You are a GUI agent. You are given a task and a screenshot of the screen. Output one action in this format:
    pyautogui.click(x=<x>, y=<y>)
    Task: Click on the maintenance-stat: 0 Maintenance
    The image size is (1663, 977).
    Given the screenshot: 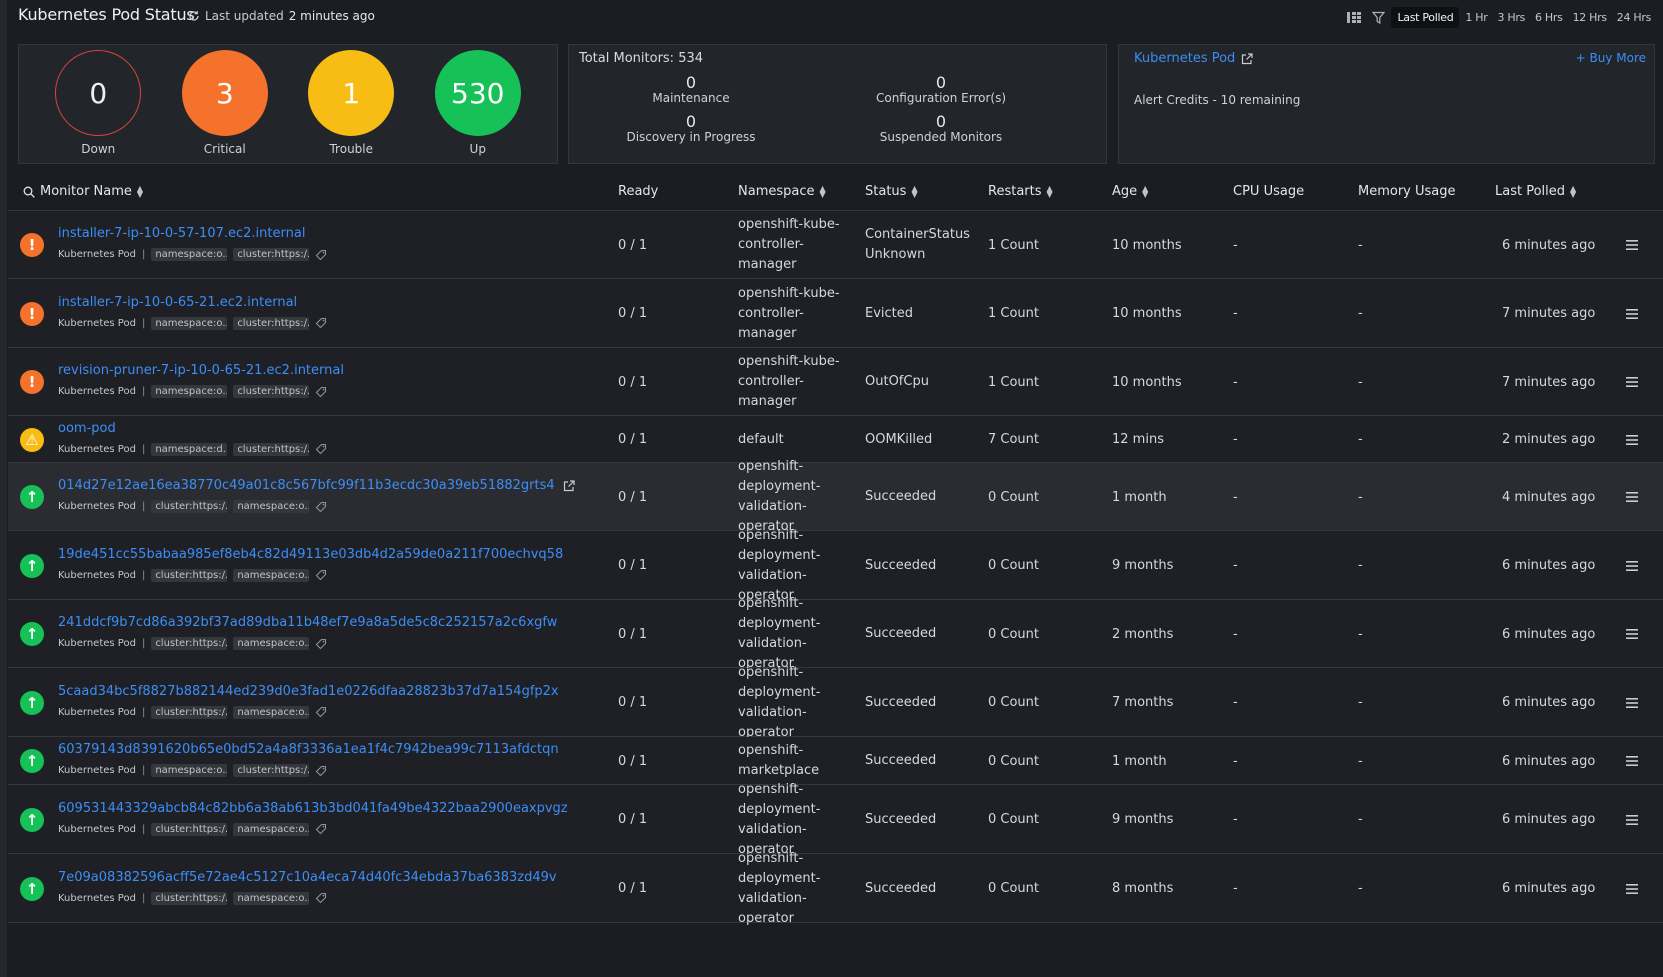 What is the action you would take?
    pyautogui.click(x=691, y=90)
    